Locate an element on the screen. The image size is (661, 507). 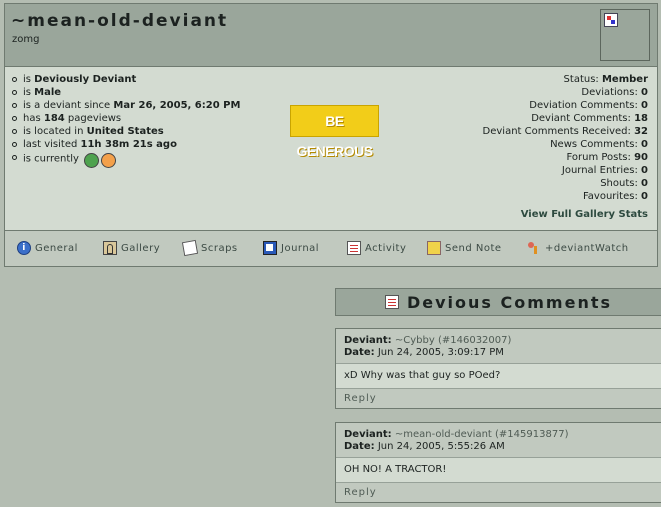
comments-icon is located at coordinates (391, 302).